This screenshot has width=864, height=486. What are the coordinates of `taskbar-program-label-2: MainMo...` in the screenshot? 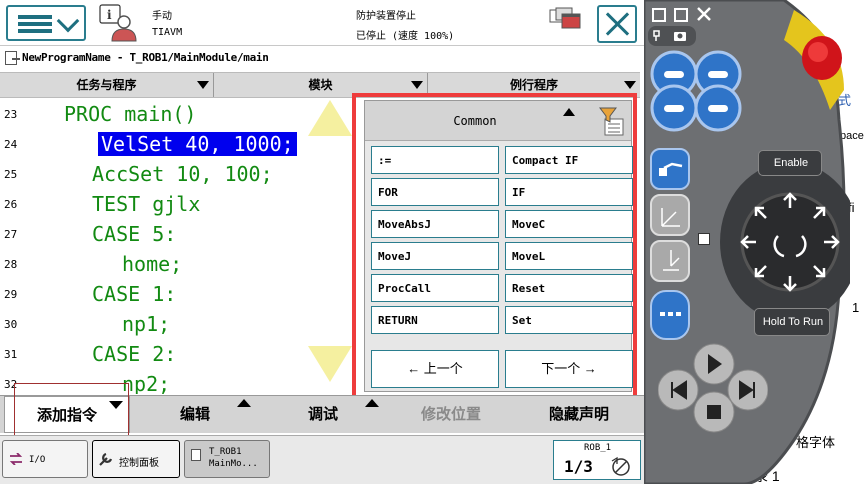 It's located at (233, 464).